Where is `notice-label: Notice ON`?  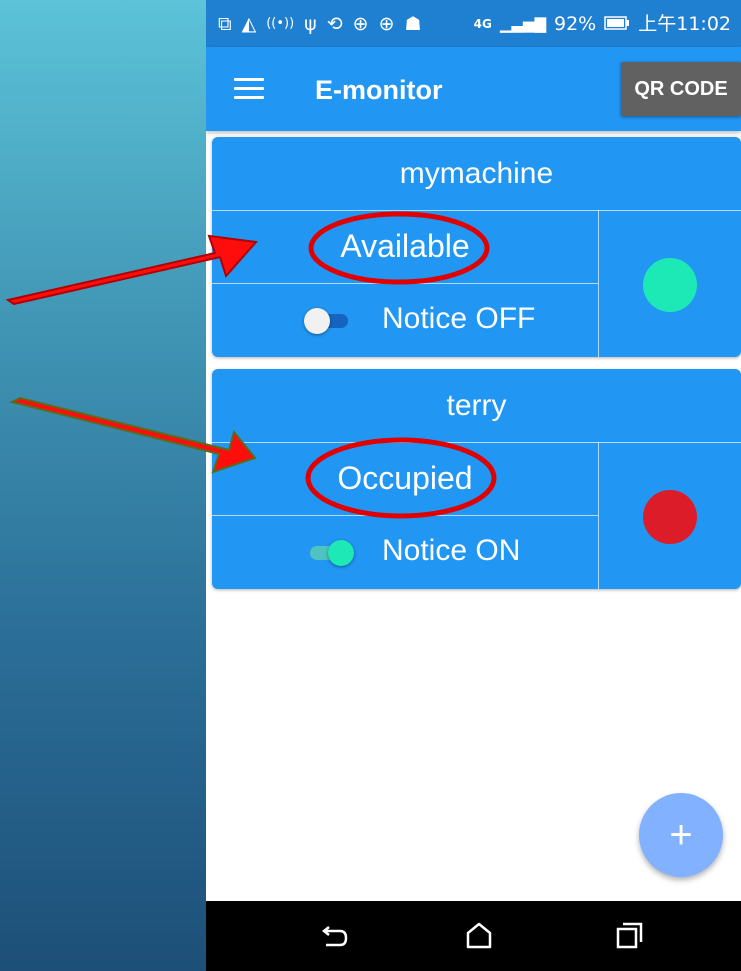
notice-label: Notice ON is located at coordinates (451, 550).